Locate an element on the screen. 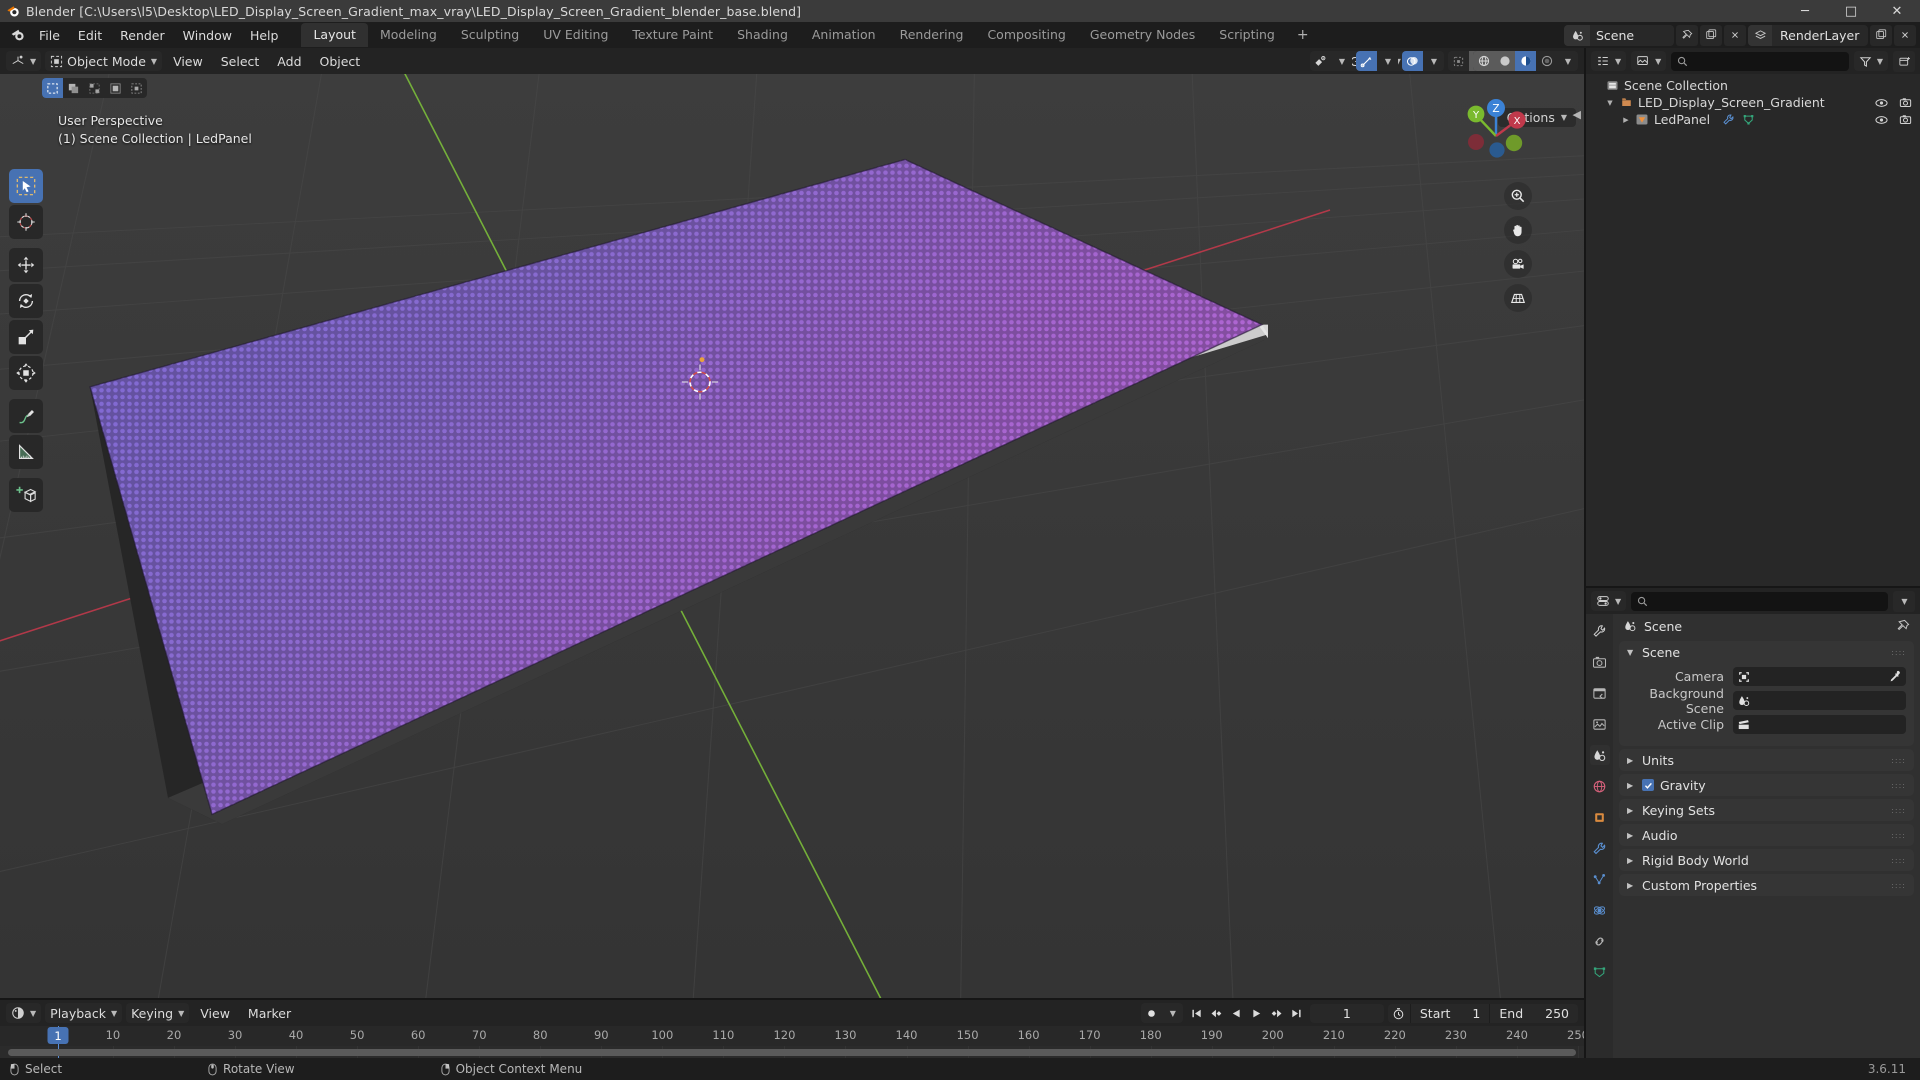 This screenshot has width=1920, height=1080. panel-gravity-header: ▶ Gravity :::: is located at coordinates (1766, 785).